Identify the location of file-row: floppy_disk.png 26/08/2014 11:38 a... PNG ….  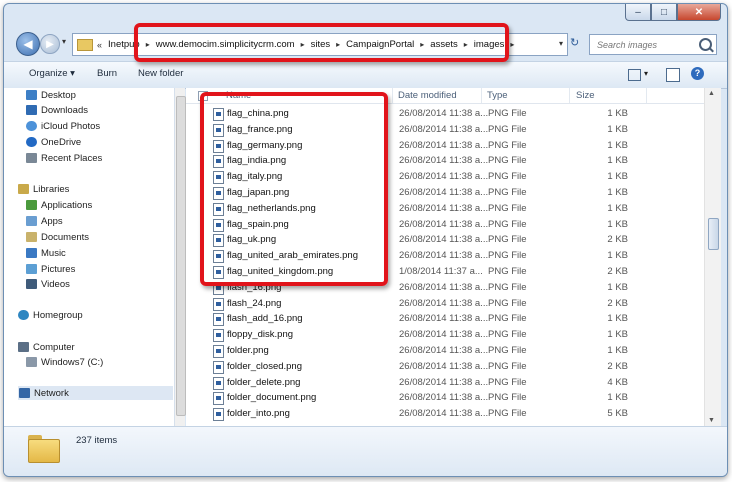
(445, 335).